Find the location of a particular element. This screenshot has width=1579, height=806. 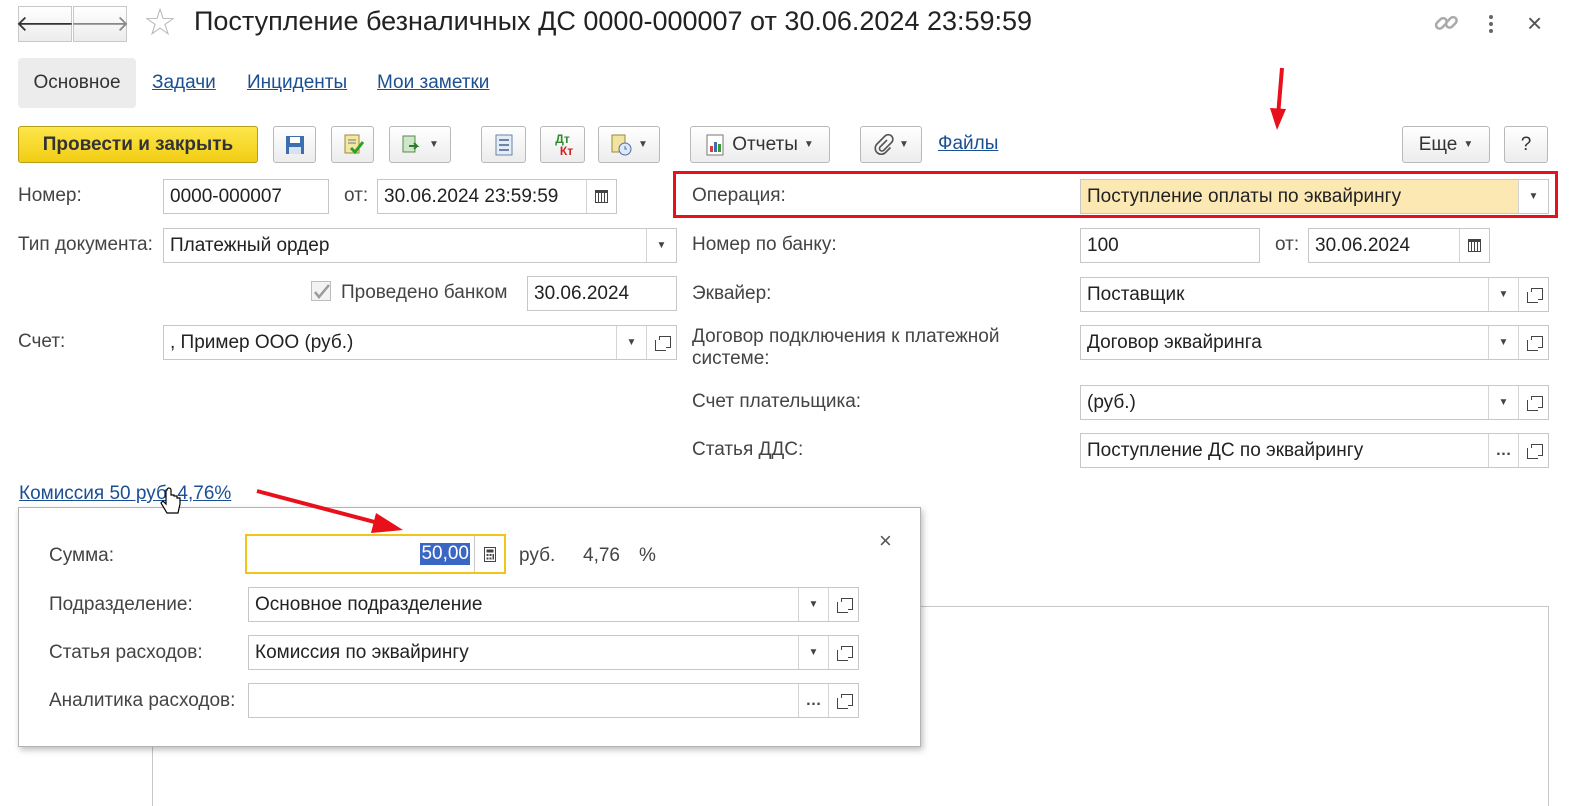

hand-cursor-icon is located at coordinates (170, 500).